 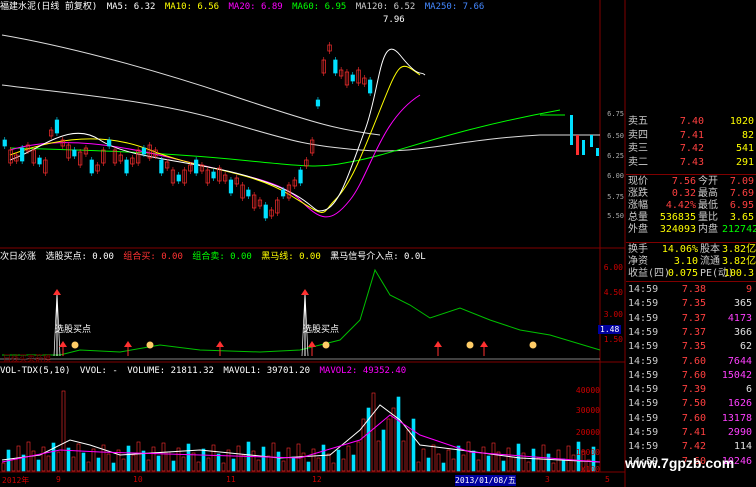 I want to click on order-level-label: 卖四, so click(x=638, y=135).